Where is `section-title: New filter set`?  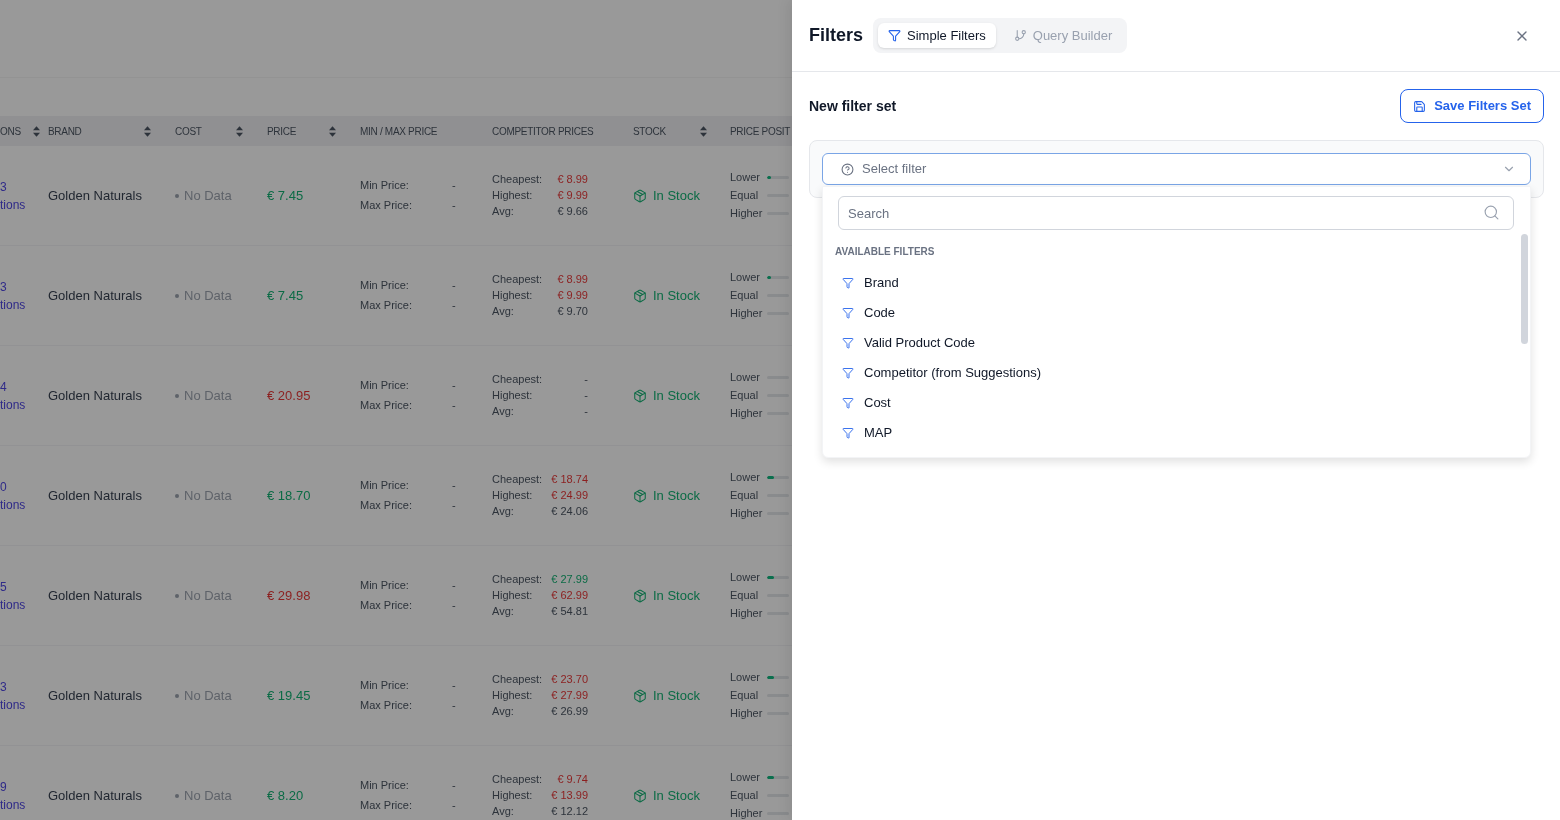
section-title: New filter set is located at coordinates (853, 106).